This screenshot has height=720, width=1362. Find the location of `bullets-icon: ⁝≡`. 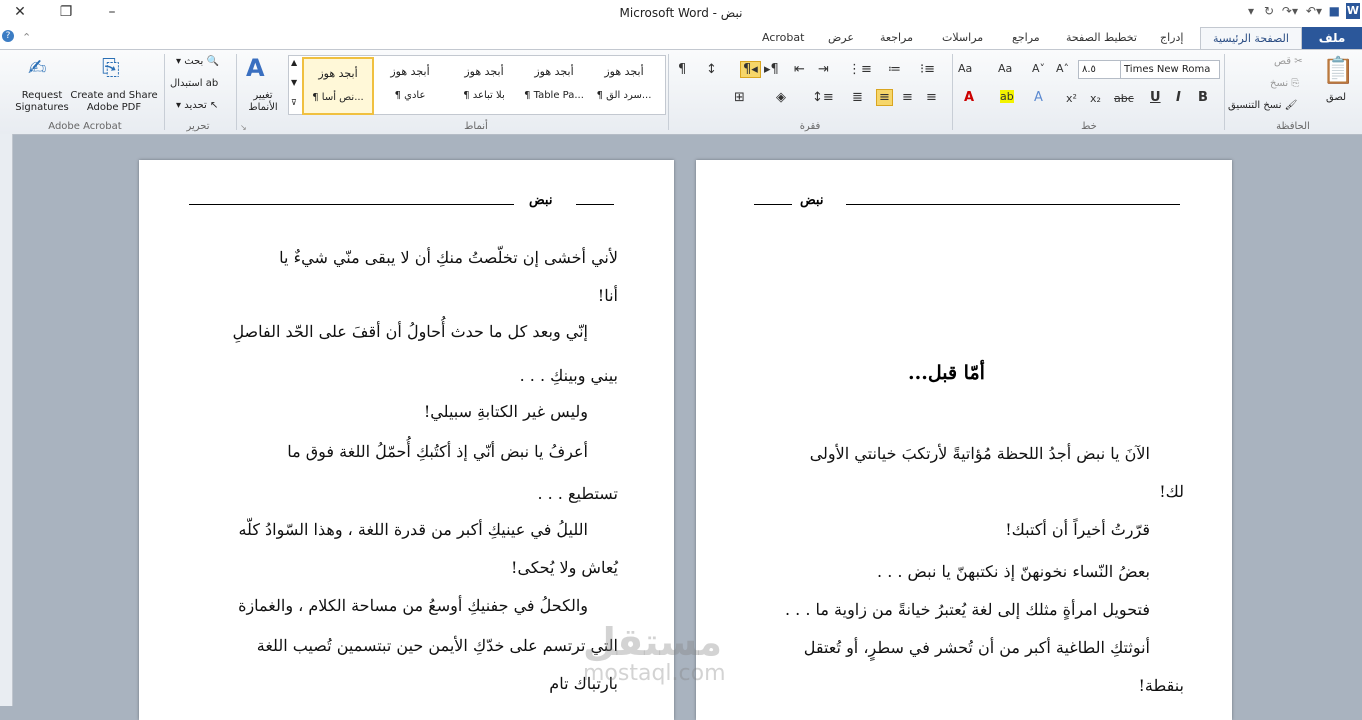

bullets-icon: ⁝≡ is located at coordinates (927, 69).